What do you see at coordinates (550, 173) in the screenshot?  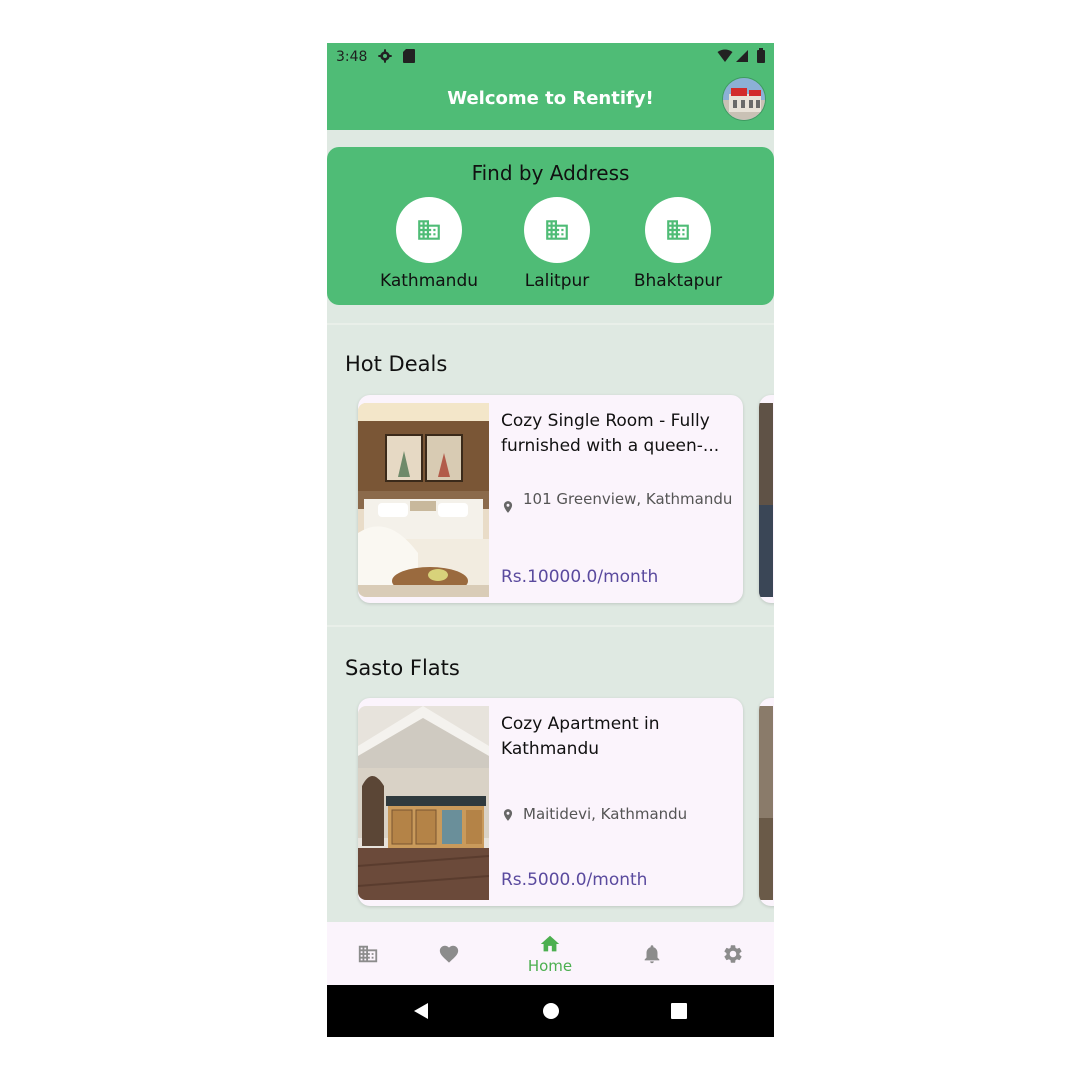 I see `find-by-address-title: Find by Address` at bounding box center [550, 173].